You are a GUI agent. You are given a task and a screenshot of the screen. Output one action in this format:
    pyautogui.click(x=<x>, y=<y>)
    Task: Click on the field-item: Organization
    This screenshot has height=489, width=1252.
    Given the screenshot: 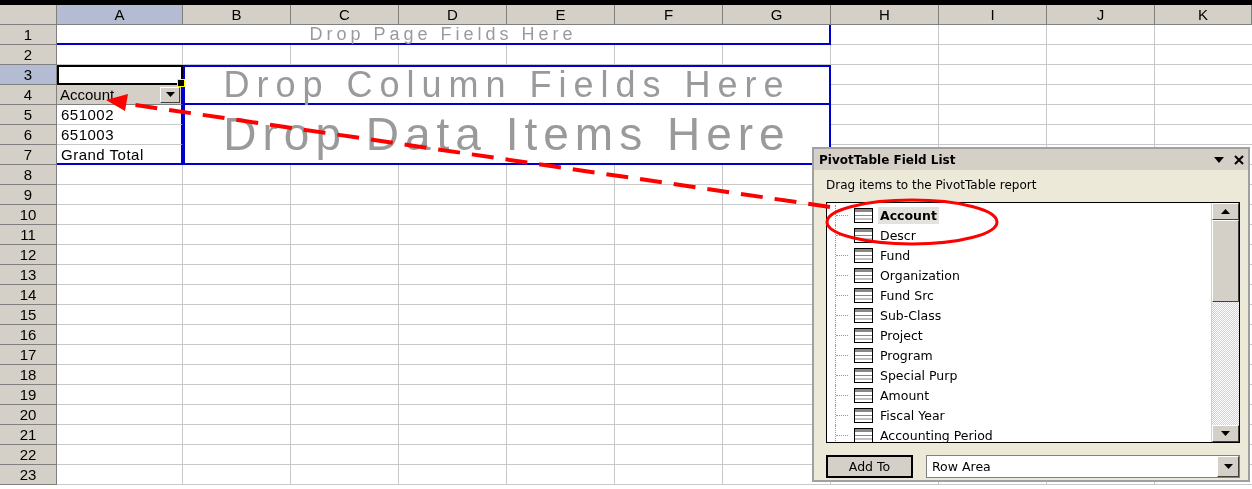 What is the action you would take?
    pyautogui.click(x=920, y=275)
    